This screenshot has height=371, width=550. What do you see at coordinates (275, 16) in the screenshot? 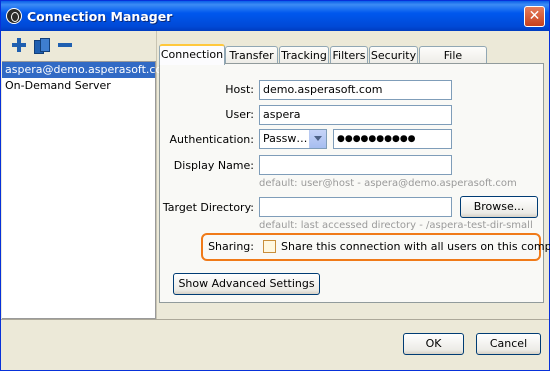
I see `title-bar: Connection Manager ✕` at bounding box center [275, 16].